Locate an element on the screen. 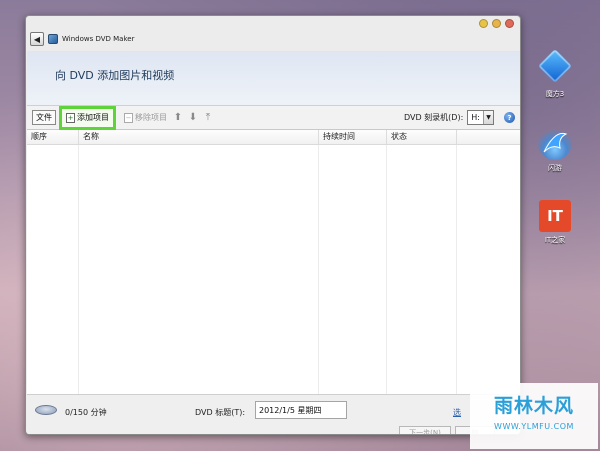 The image size is (600, 451). footer-bar: 0/150 分钟 DVD 标题(T): 选 下一步(N) 取 is located at coordinates (273, 414).